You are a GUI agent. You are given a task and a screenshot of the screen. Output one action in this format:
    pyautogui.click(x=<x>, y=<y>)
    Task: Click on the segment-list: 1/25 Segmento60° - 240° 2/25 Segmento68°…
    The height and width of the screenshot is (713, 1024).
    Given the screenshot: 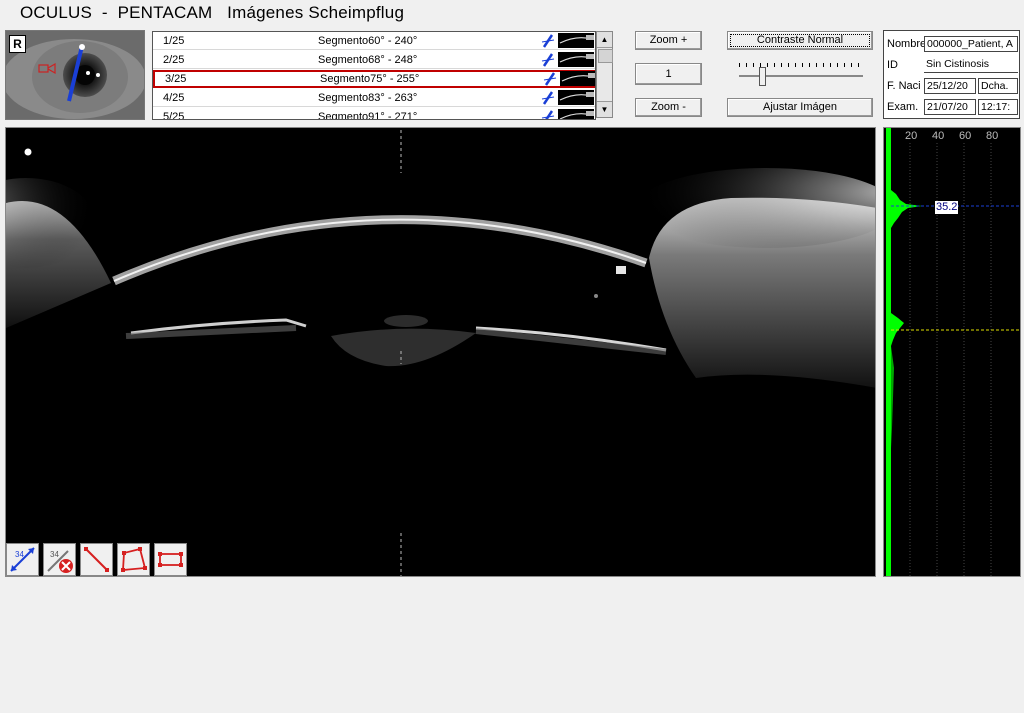 What is the action you would take?
    pyautogui.click(x=374, y=75)
    